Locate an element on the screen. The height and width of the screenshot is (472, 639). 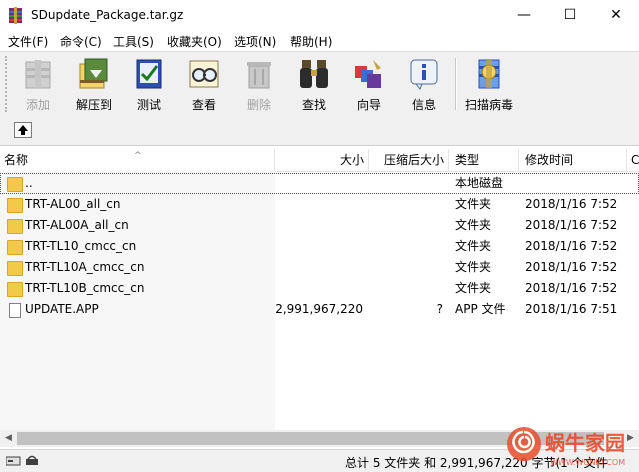
toolbar-grip is located at coordinates (7, 84).